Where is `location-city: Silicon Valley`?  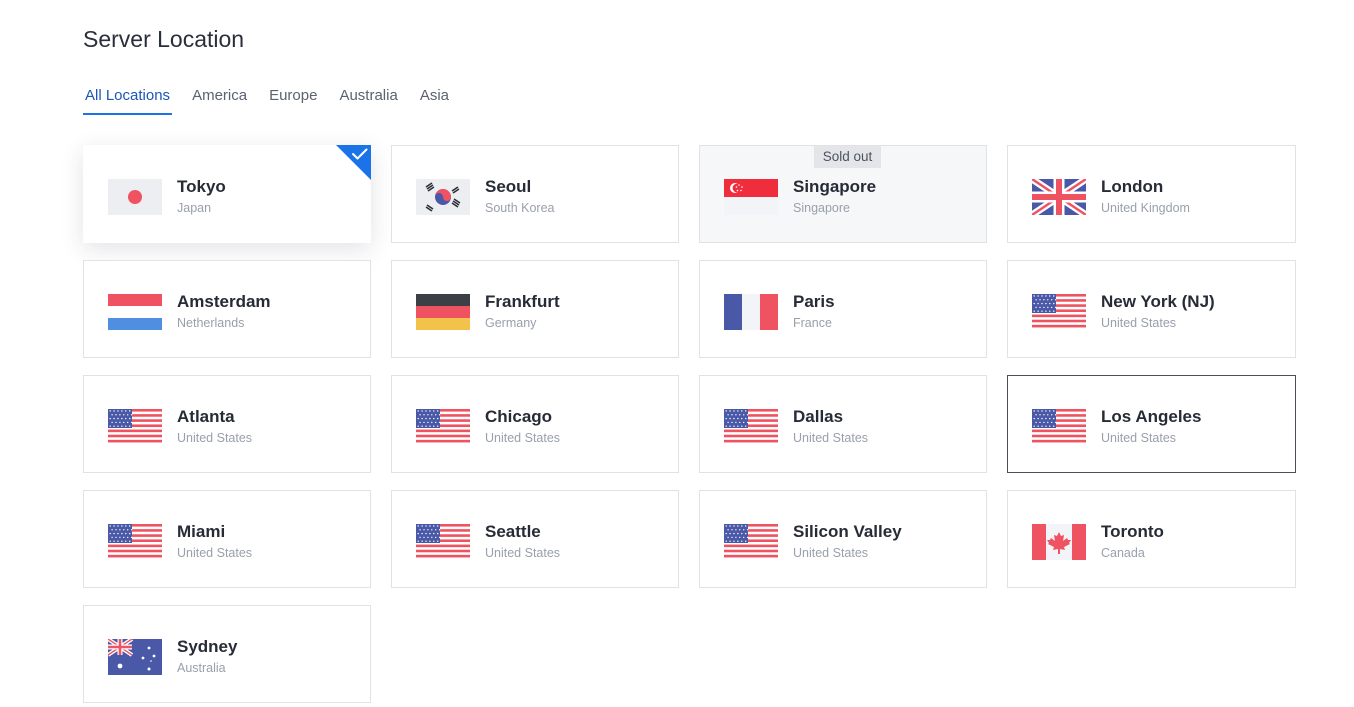
location-city: Silicon Valley is located at coordinates (847, 531).